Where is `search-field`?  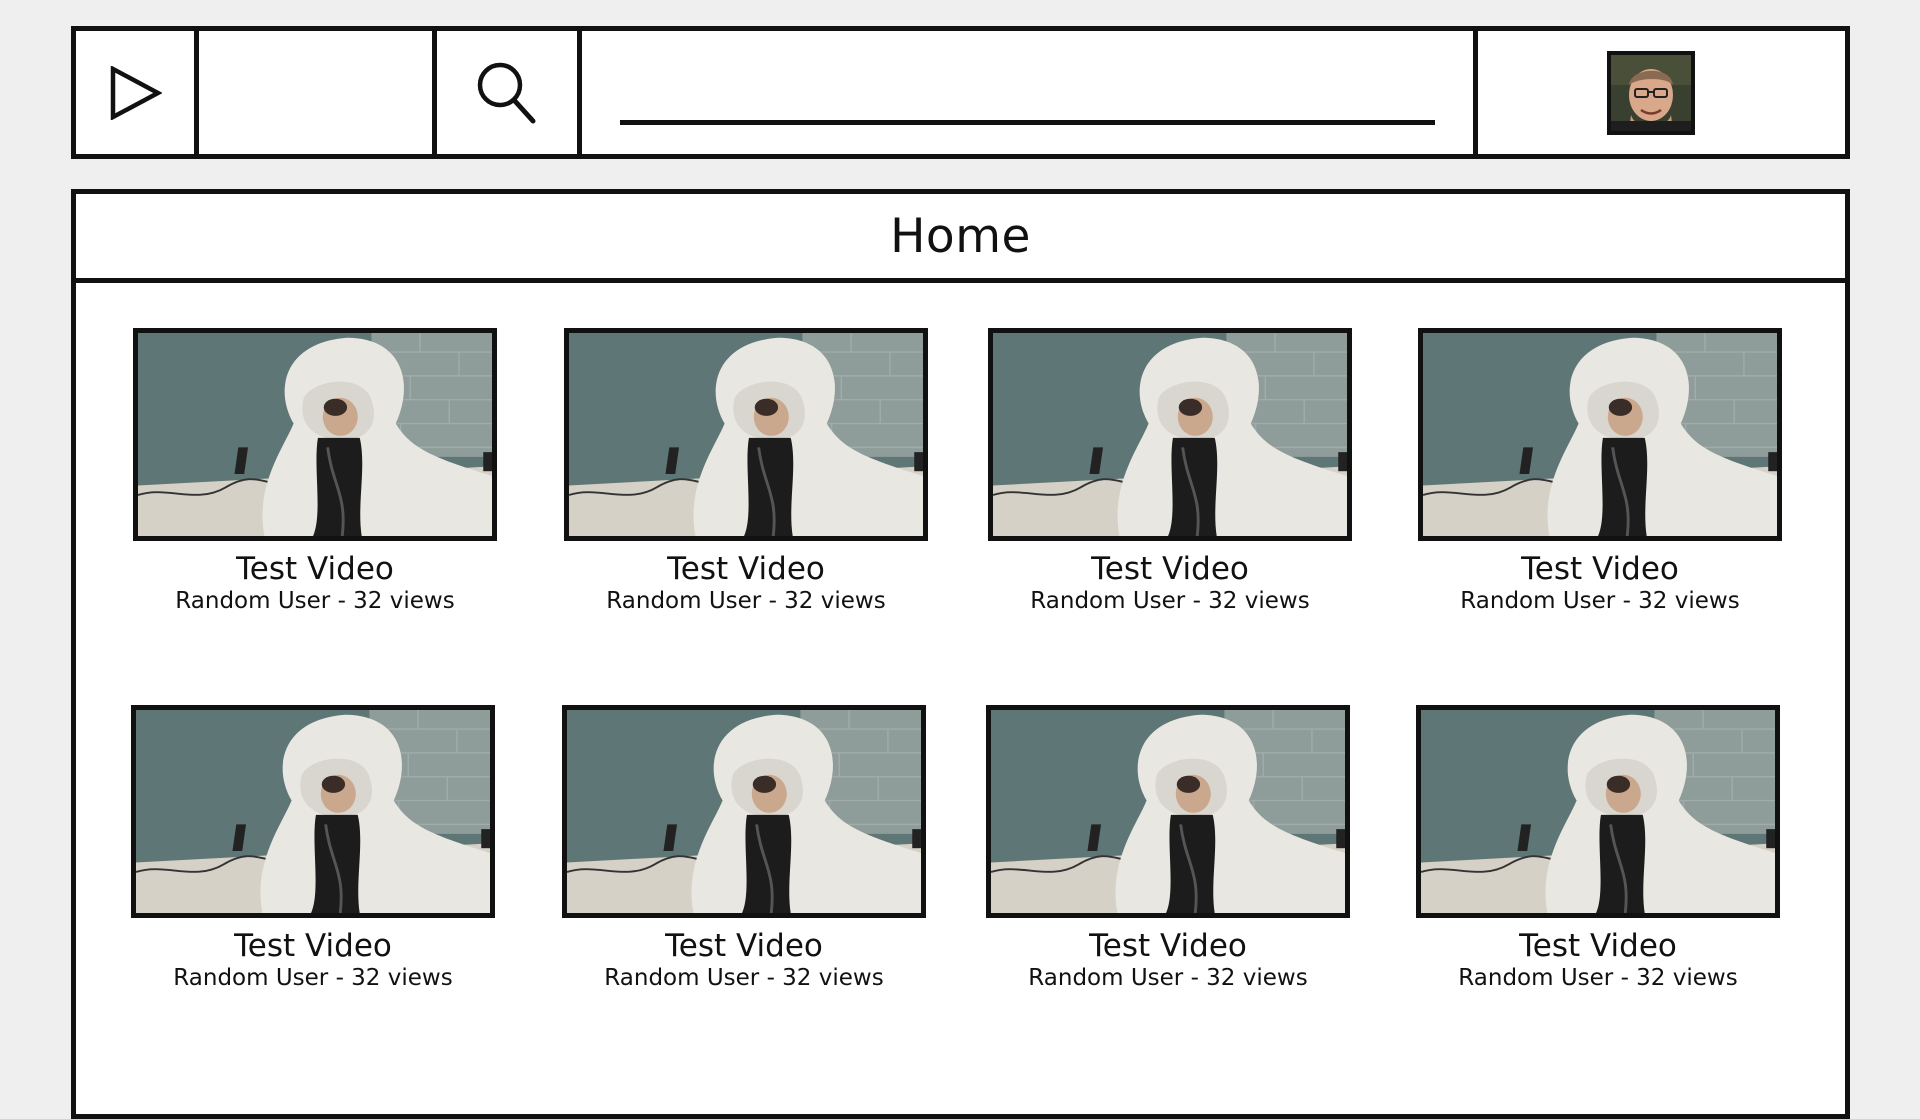
search-field is located at coordinates (1030, 92).